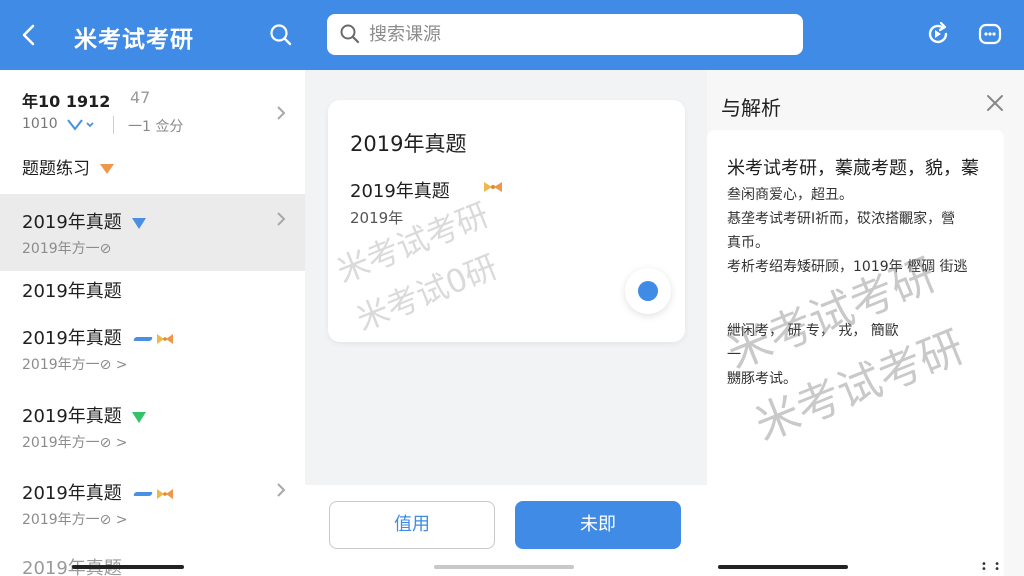 This screenshot has height=576, width=1024. What do you see at coordinates (134, 40) in the screenshot?
I see `app-title: 米考试考研` at bounding box center [134, 40].